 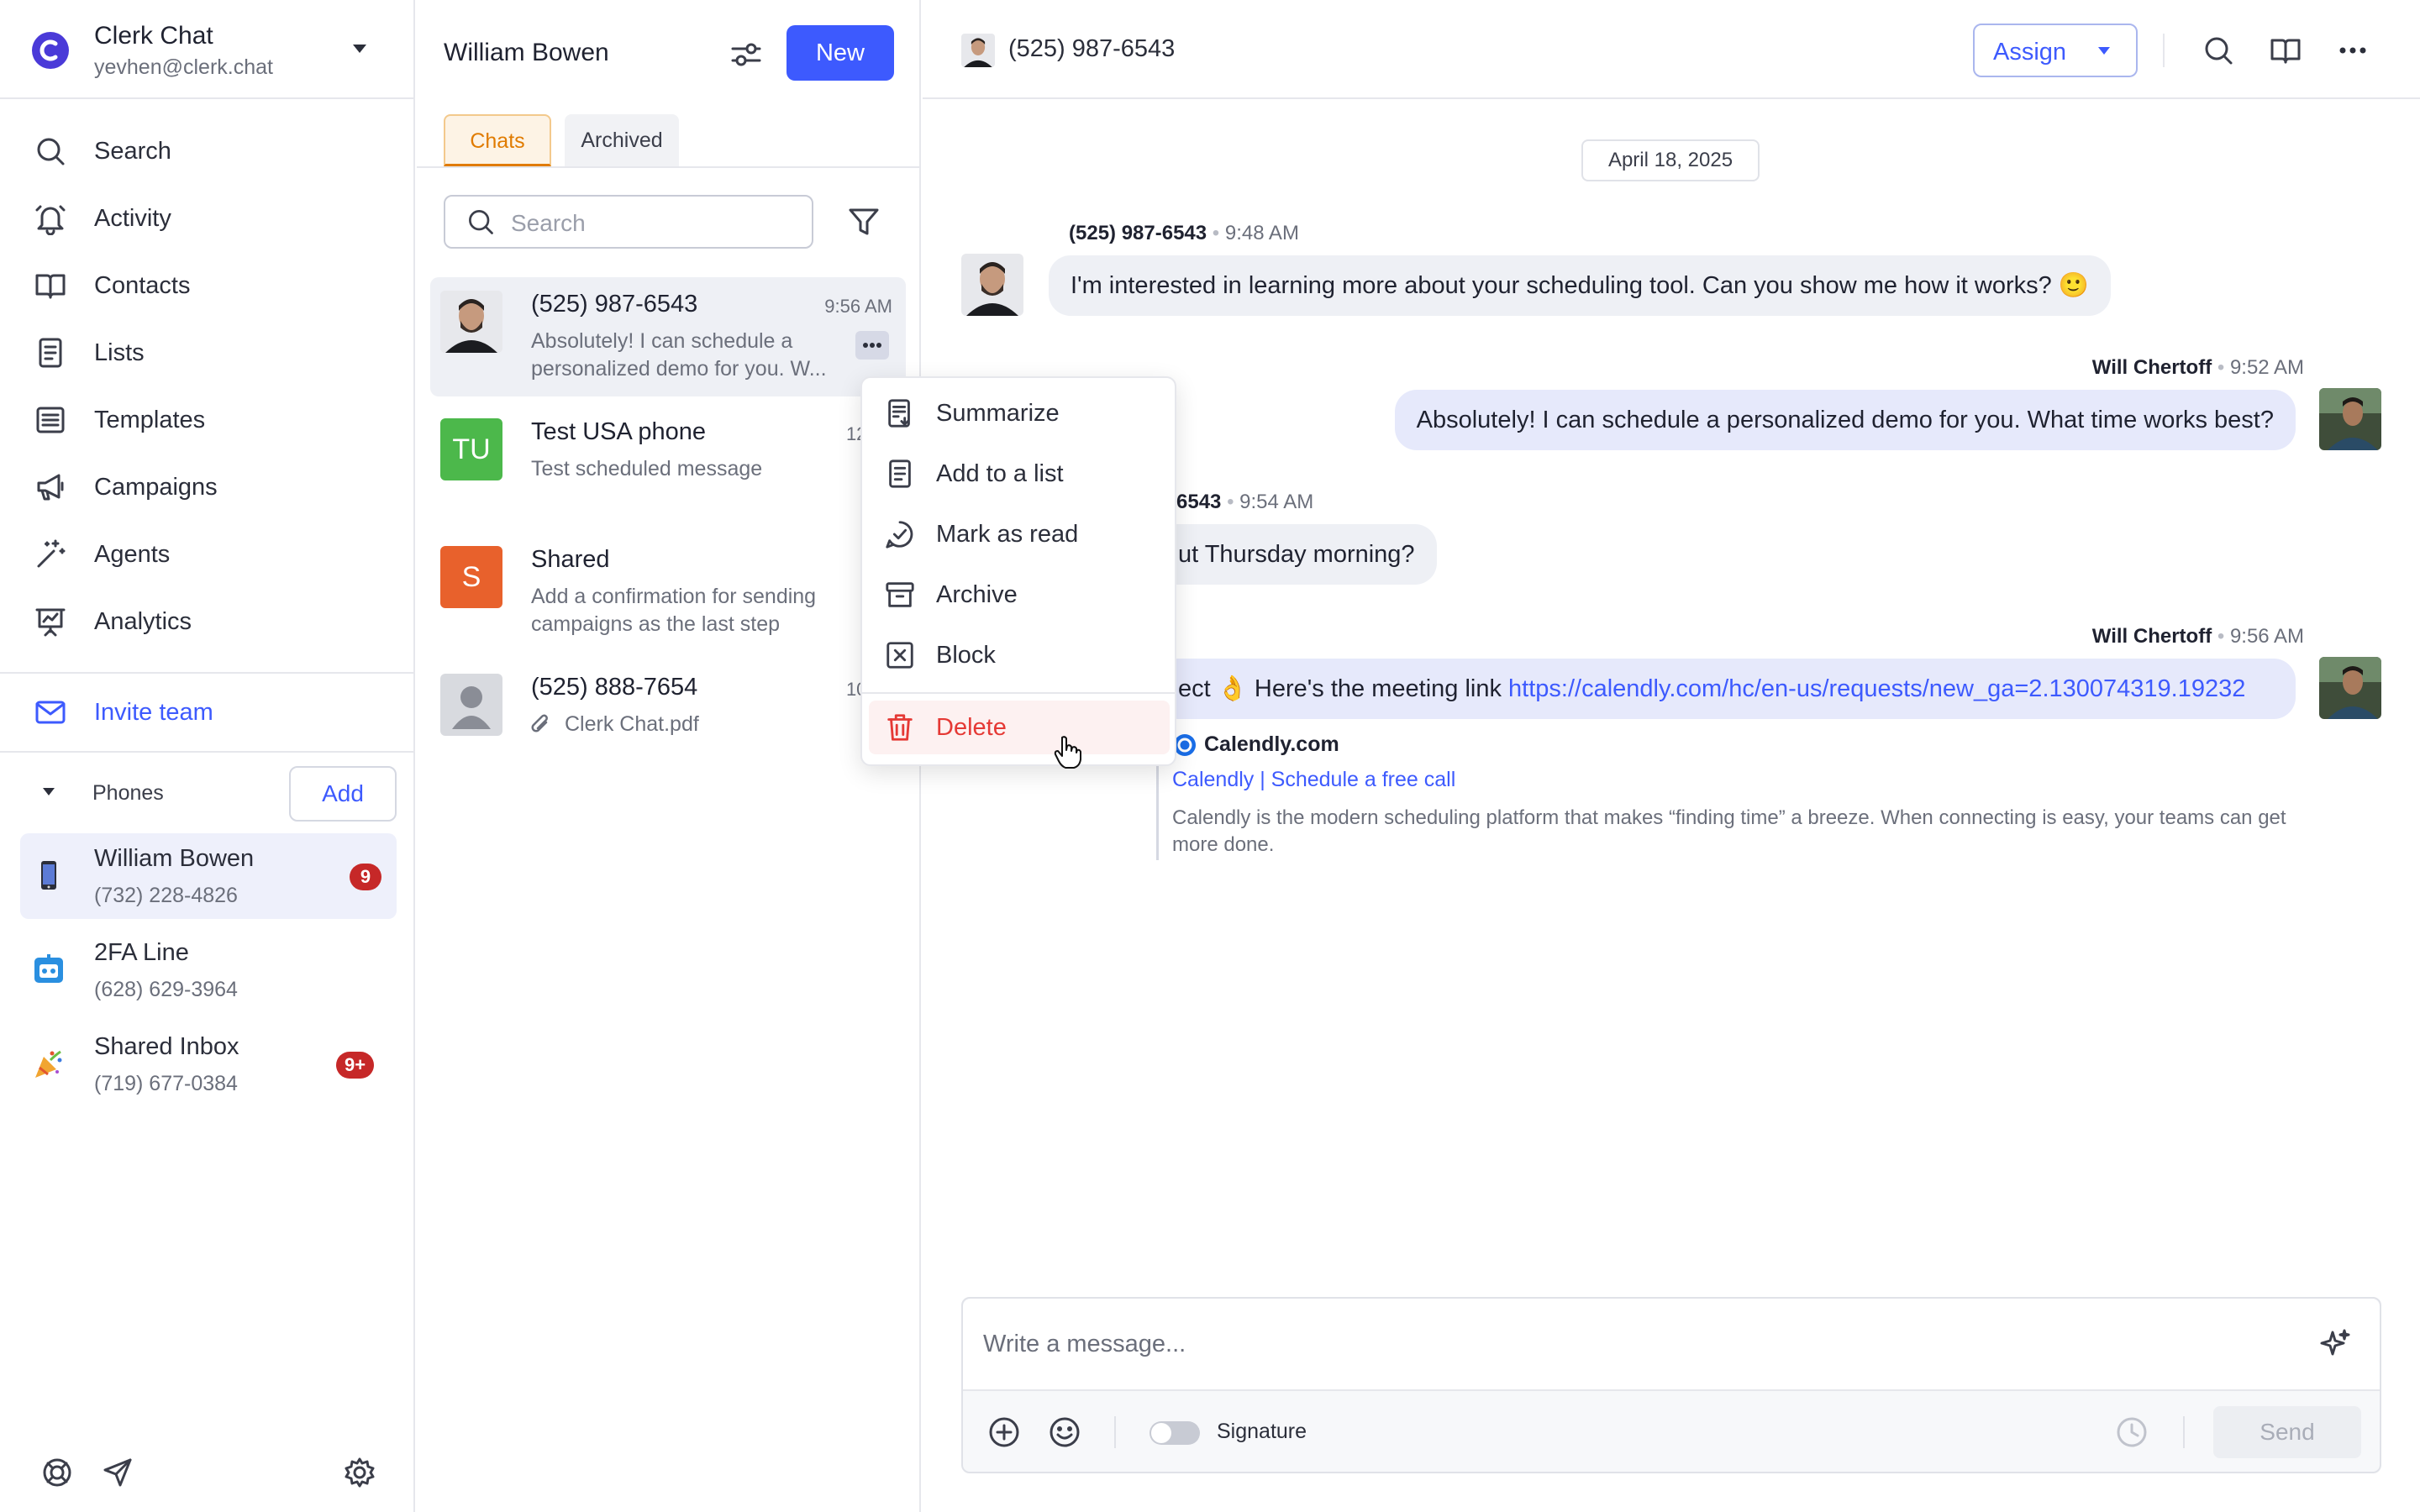 What do you see at coordinates (208, 1064) in the screenshot?
I see `phone-line-shared-inbox: Shared Inbox (719) 677-0384 9+` at bounding box center [208, 1064].